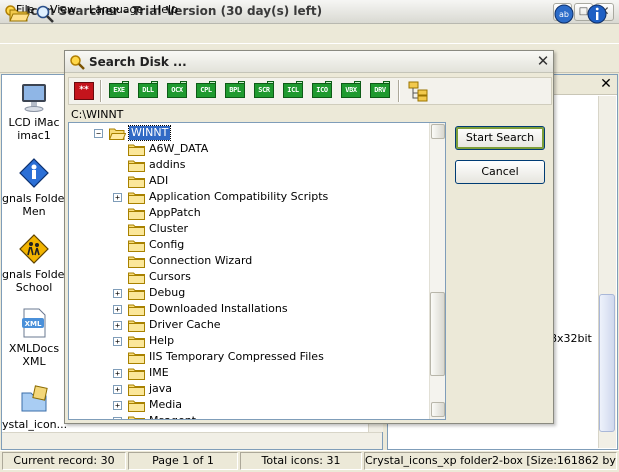 The height and width of the screenshot is (472, 619). Describe the element at coordinates (322, 91) in the screenshot. I see `ext-button-ico: ICO` at that location.